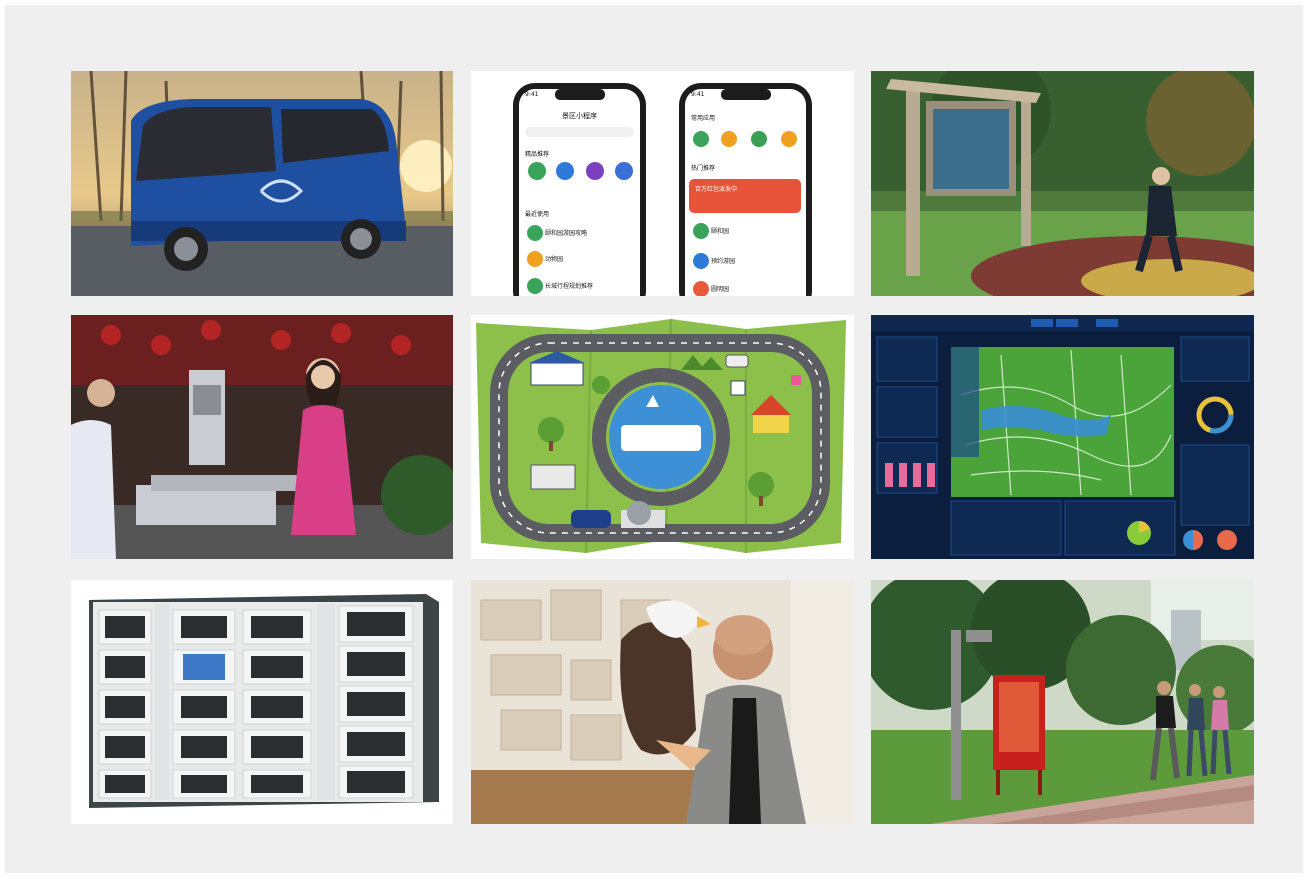 This screenshot has width=1308, height=878. Describe the element at coordinates (579, 116) in the screenshot. I see `left-phone-title: 景区小程序` at that location.